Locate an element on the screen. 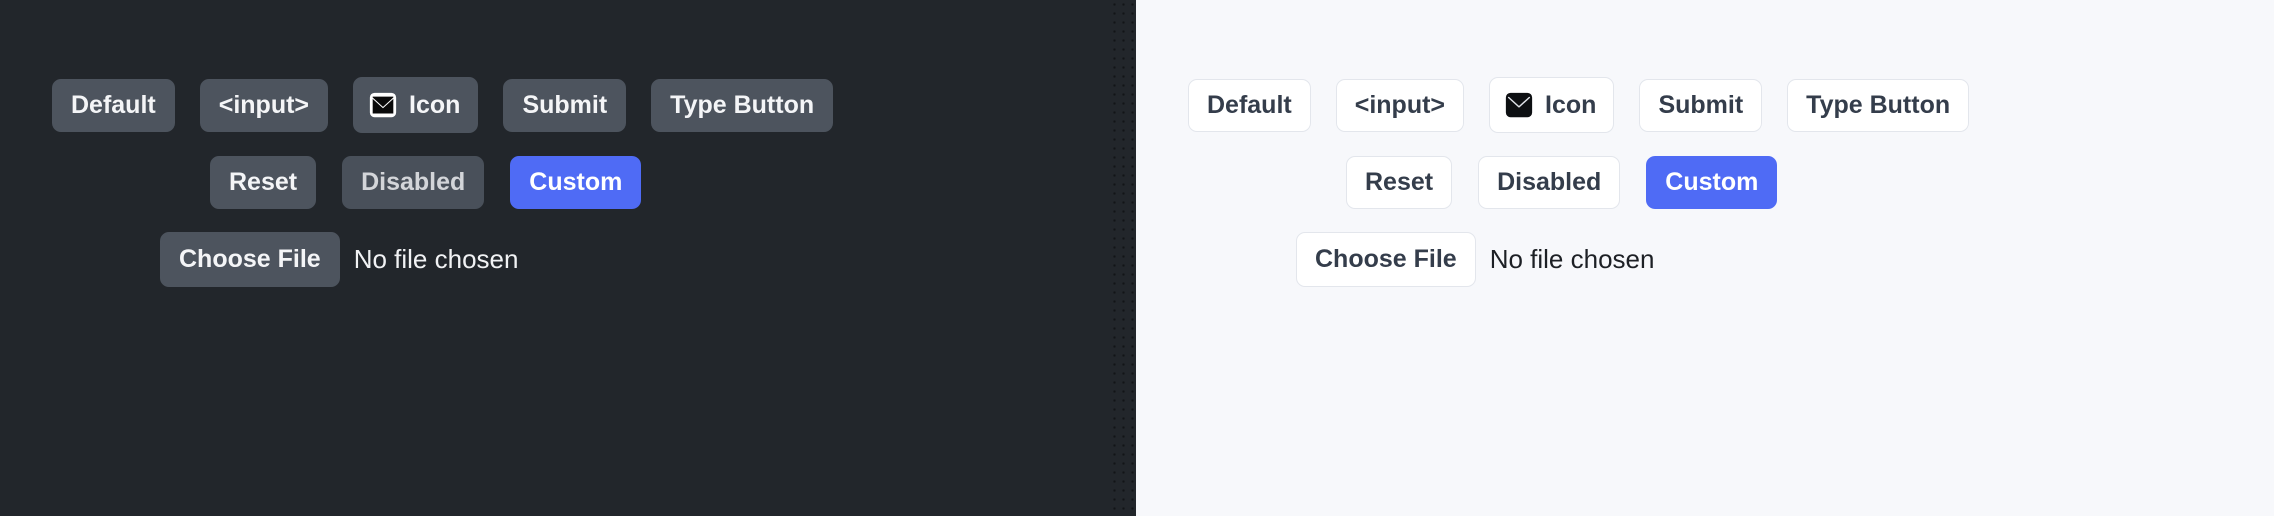 The image size is (2274, 516). dark-button-row-secondary: Reset Disabled Custom is located at coordinates (568, 182).